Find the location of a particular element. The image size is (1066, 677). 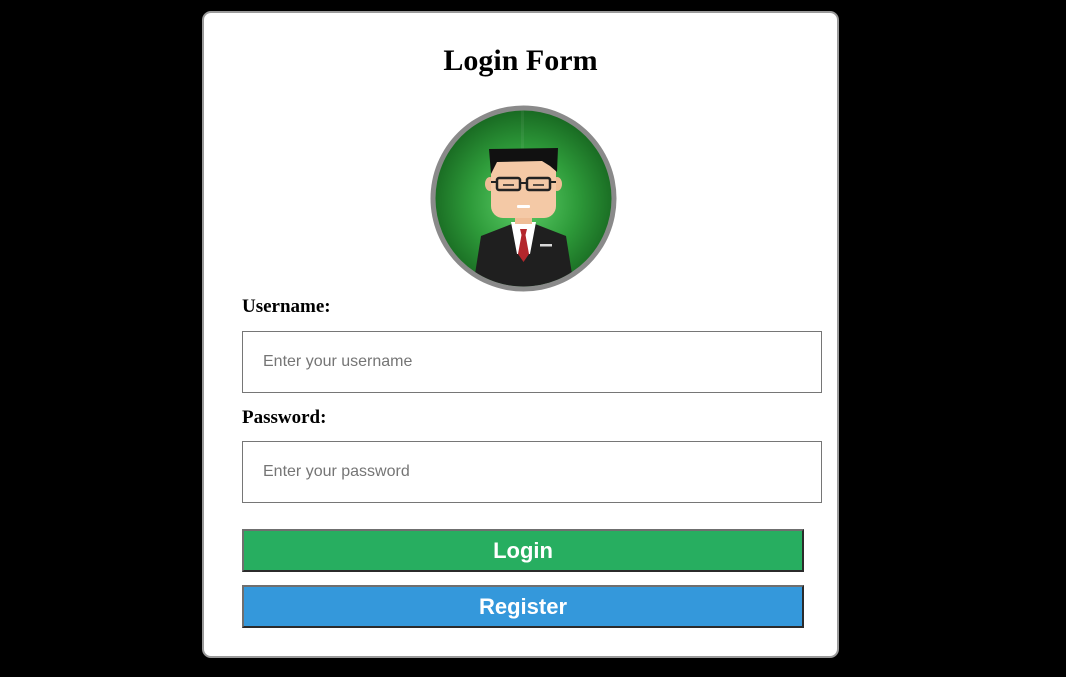

username-label: Username: is located at coordinates (286, 306).